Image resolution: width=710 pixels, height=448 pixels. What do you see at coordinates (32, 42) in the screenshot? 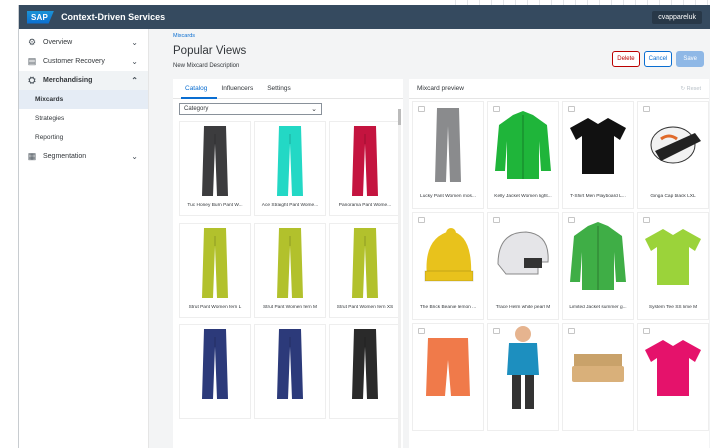
I see `dashboard-icon: ⚙` at bounding box center [32, 42].